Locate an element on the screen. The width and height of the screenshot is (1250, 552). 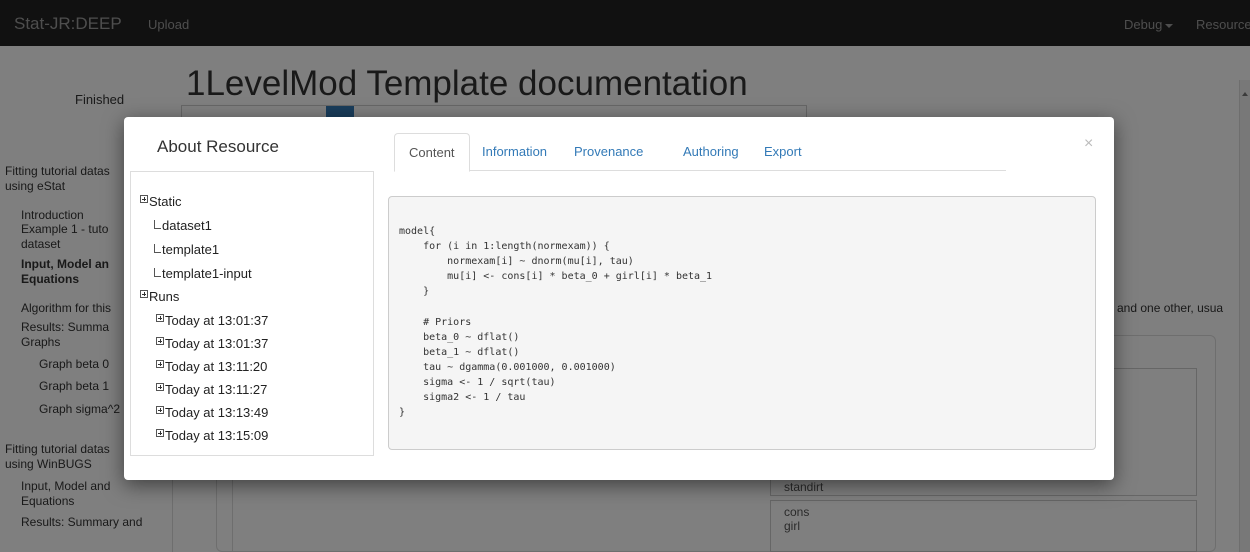
tree-node-run: Today at 13:11:20 is located at coordinates (211, 367).